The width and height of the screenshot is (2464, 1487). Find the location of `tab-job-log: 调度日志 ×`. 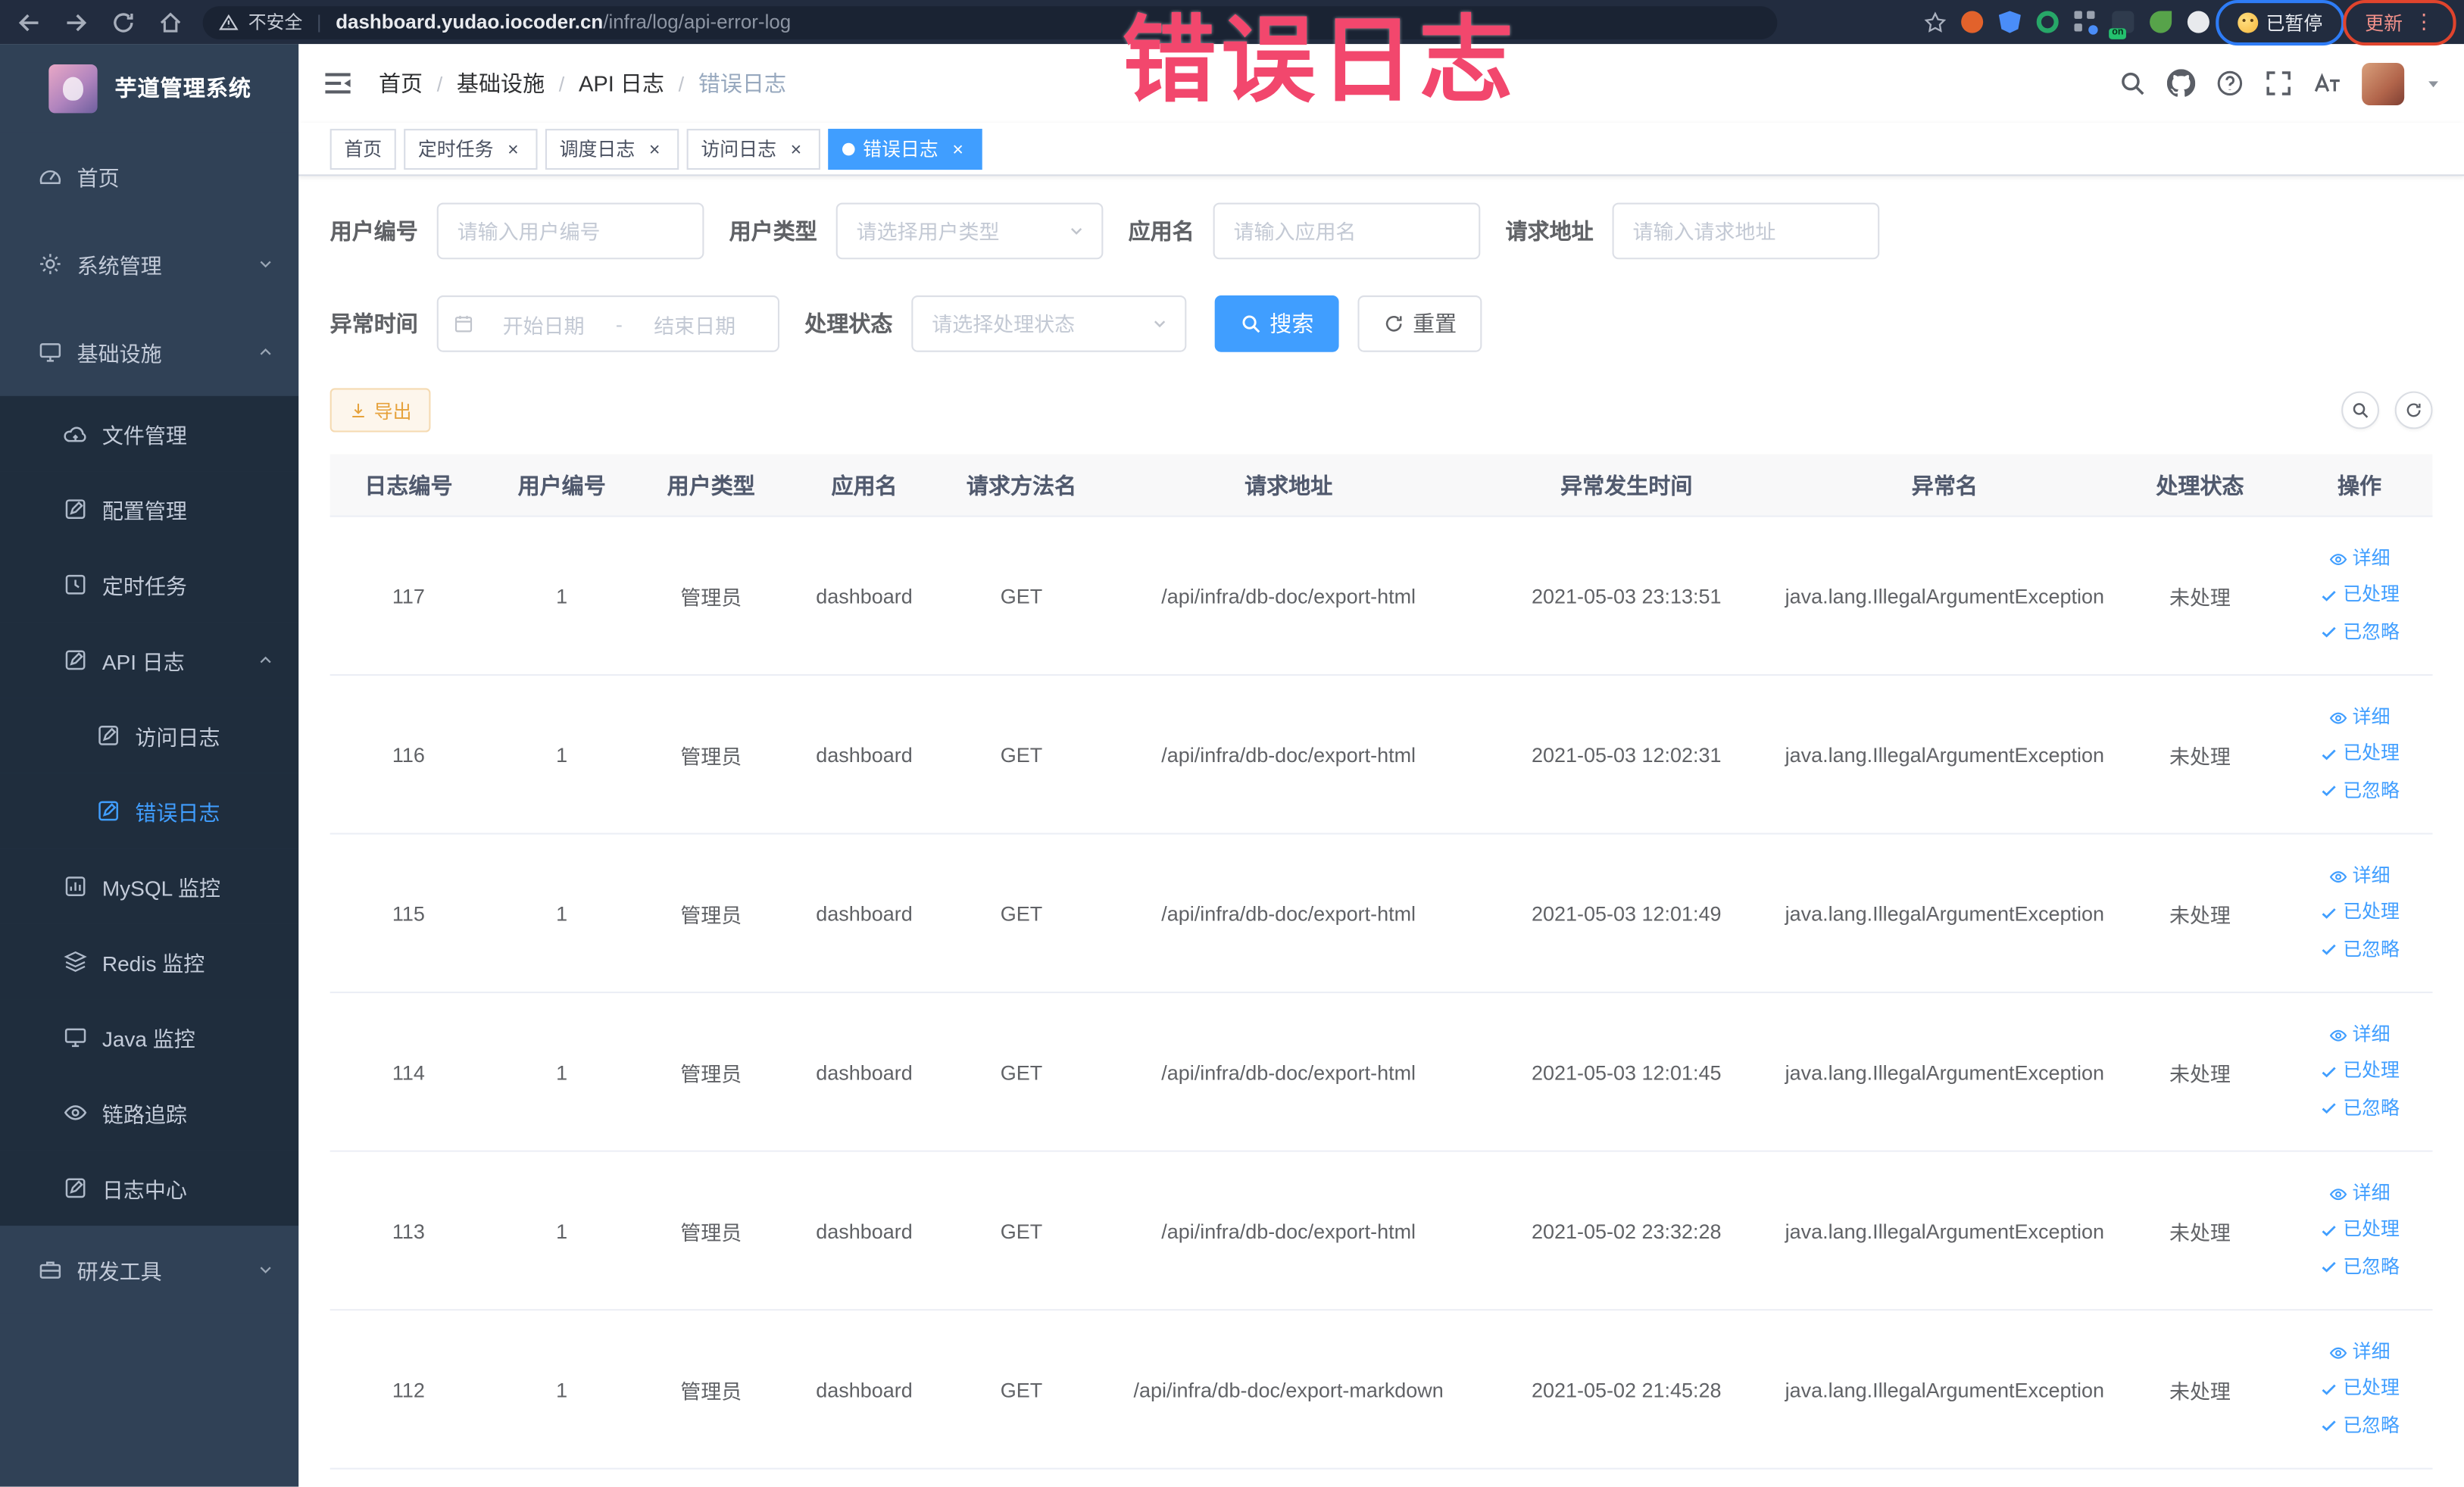

tab-job-log: 调度日志 × is located at coordinates (612, 149).